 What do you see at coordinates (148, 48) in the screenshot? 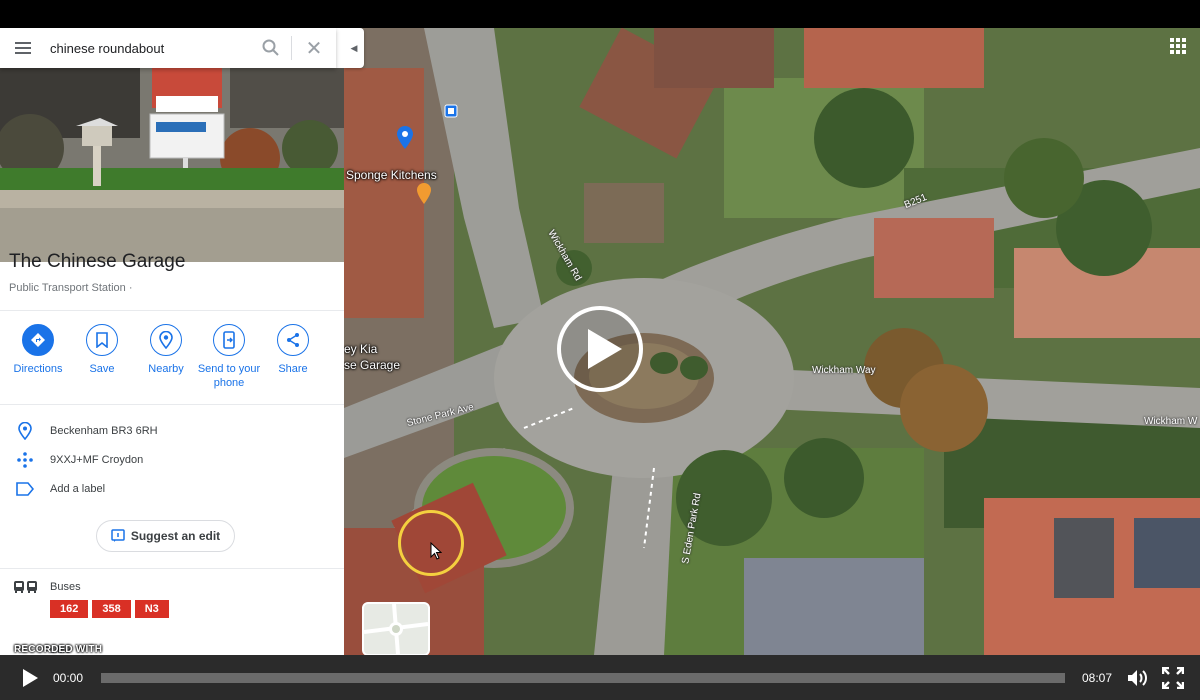
I see `search-input` at bounding box center [148, 48].